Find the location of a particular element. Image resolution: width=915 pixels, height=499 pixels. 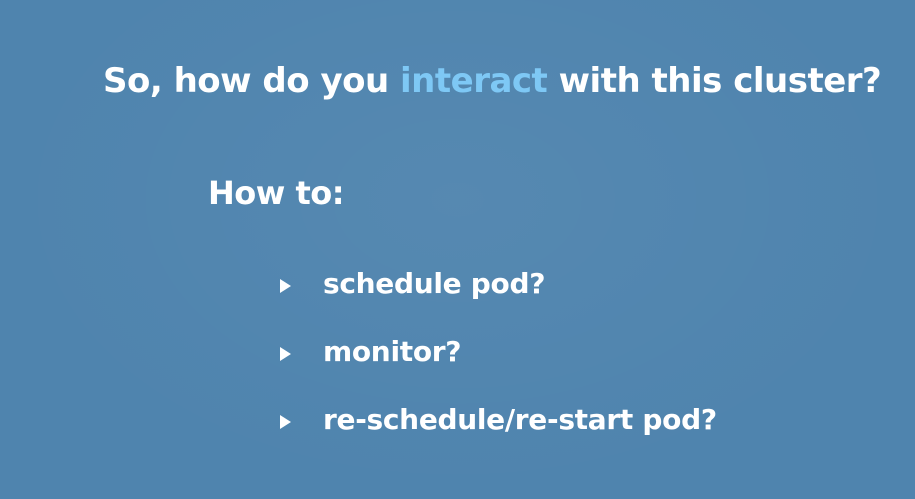

bullet-item: monitor? is located at coordinates (498, 352).